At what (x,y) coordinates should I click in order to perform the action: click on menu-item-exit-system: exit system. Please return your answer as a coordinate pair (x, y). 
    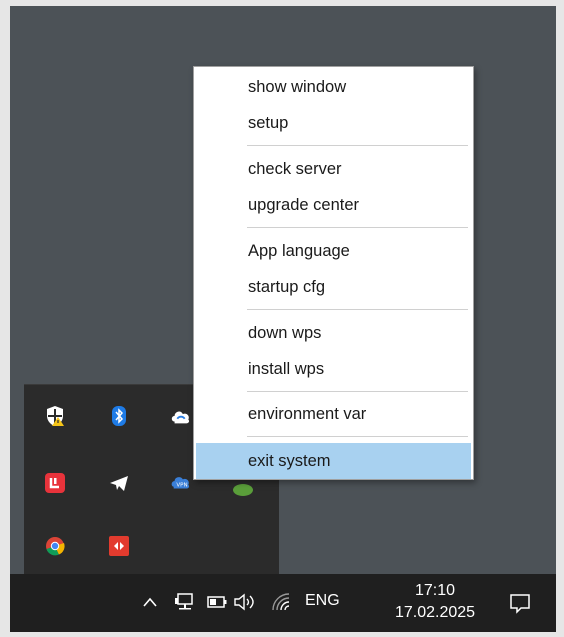
    Looking at the image, I should click on (333, 461).